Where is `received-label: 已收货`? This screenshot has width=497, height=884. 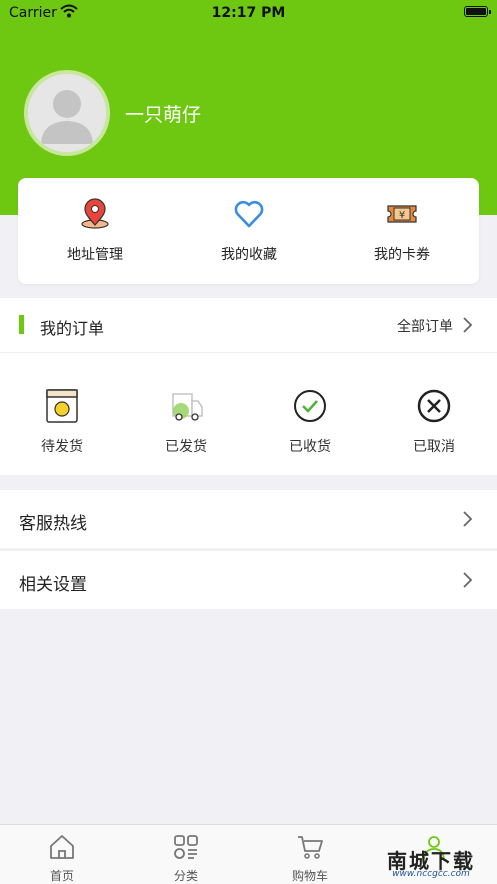 received-label: 已收货 is located at coordinates (310, 447).